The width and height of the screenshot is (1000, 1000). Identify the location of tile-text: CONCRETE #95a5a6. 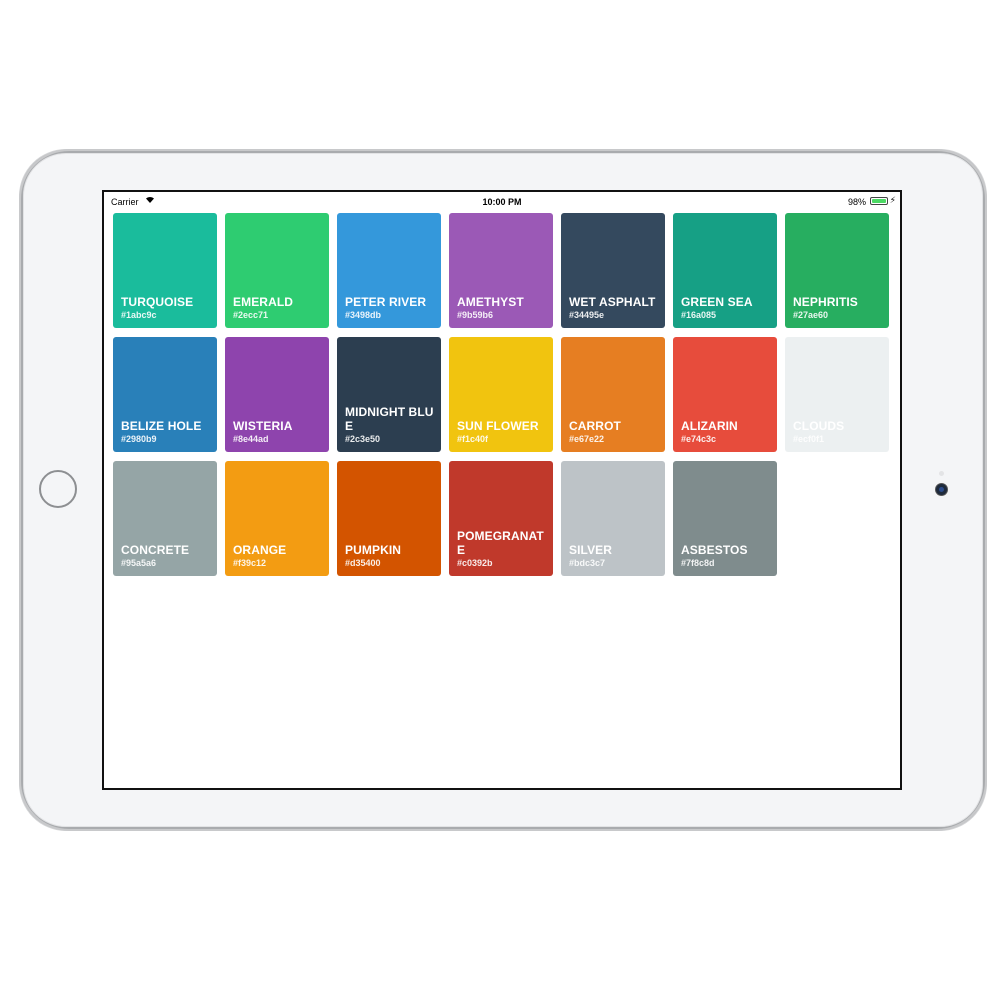
(167, 556).